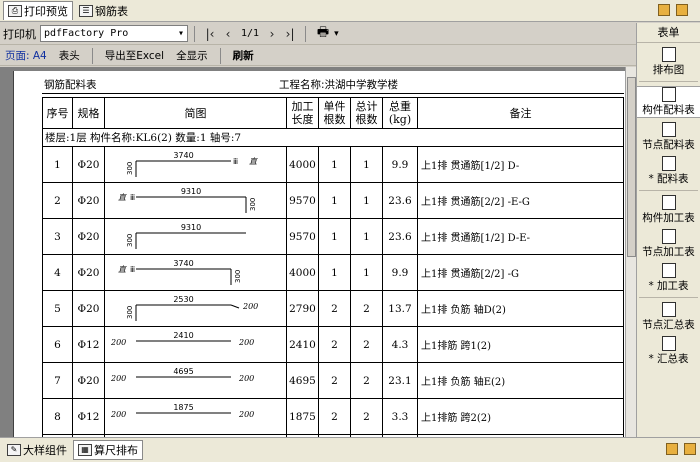  Describe the element at coordinates (37, 450) in the screenshot. I see `tab-detail-component: ✎ 大样组件` at that location.